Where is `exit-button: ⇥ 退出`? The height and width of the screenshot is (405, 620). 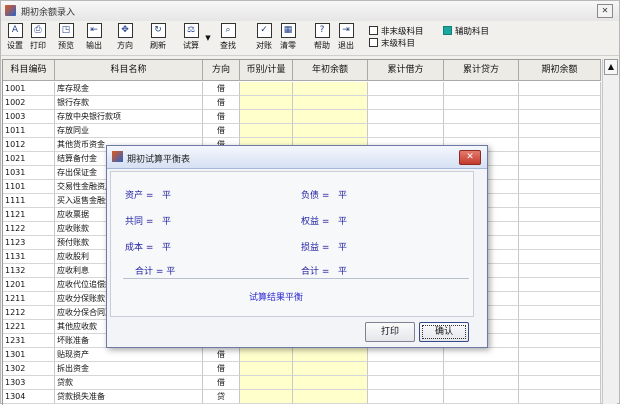
exit-button: ⇥ 退出 is located at coordinates (346, 38).